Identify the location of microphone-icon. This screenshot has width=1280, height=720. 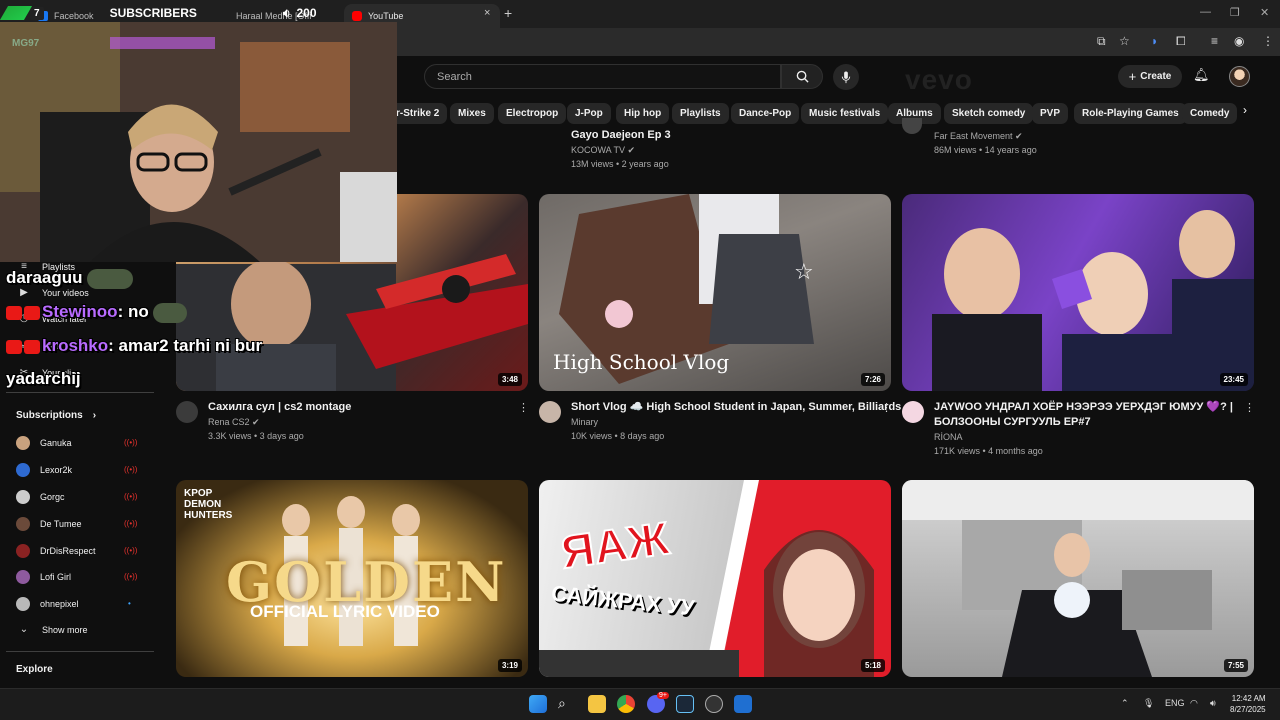
(846, 76).